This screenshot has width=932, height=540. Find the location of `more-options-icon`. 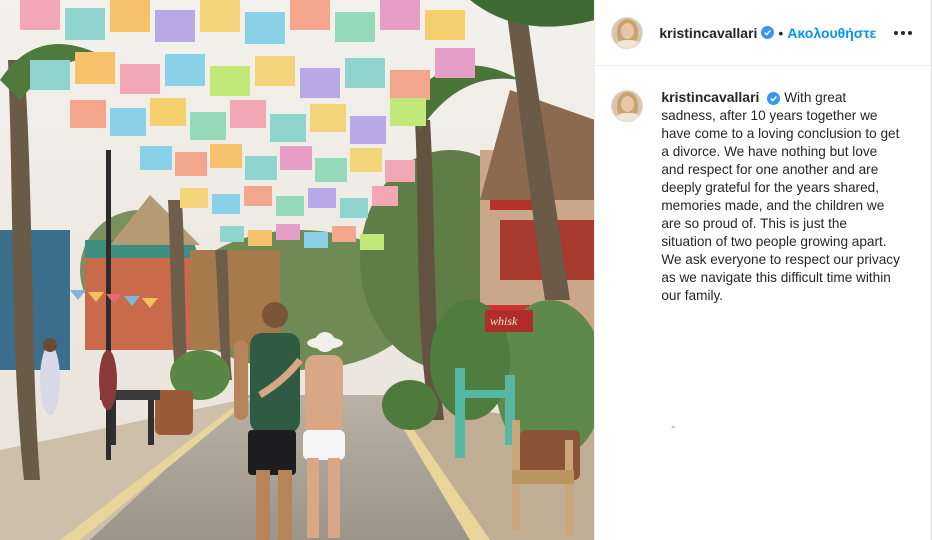

more-options-icon is located at coordinates (903, 33).